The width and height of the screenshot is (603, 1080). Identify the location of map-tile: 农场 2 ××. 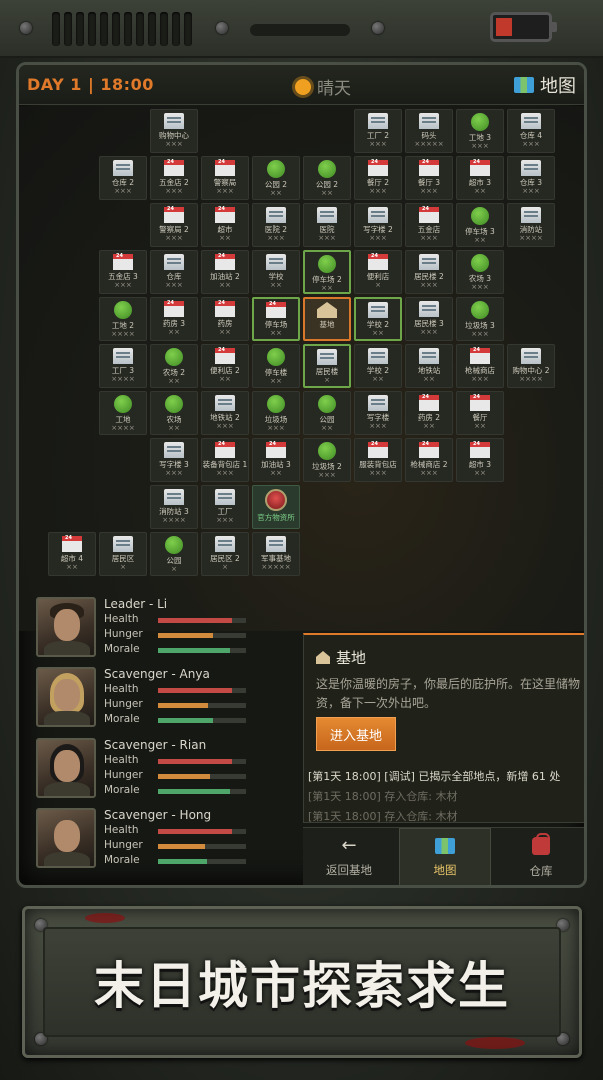
(174, 366).